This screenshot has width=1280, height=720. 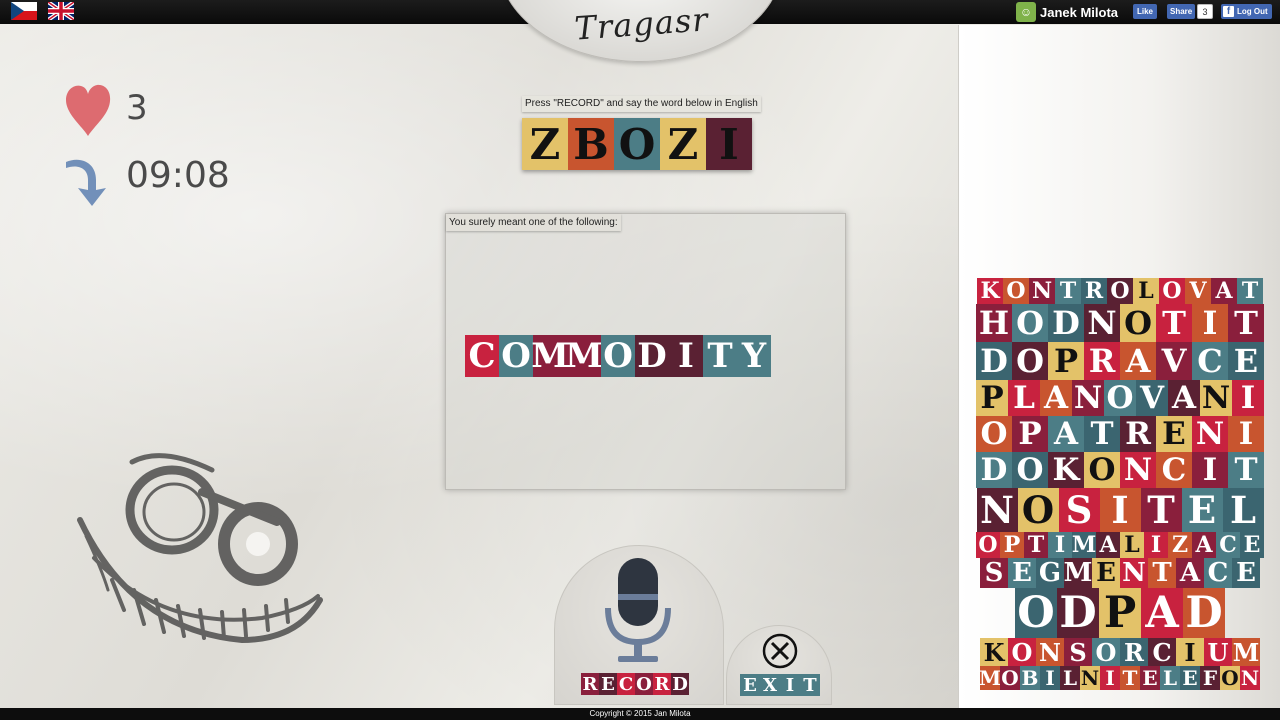 What do you see at coordinates (1252, 11) in the screenshot?
I see `logout-label: Log Out` at bounding box center [1252, 11].